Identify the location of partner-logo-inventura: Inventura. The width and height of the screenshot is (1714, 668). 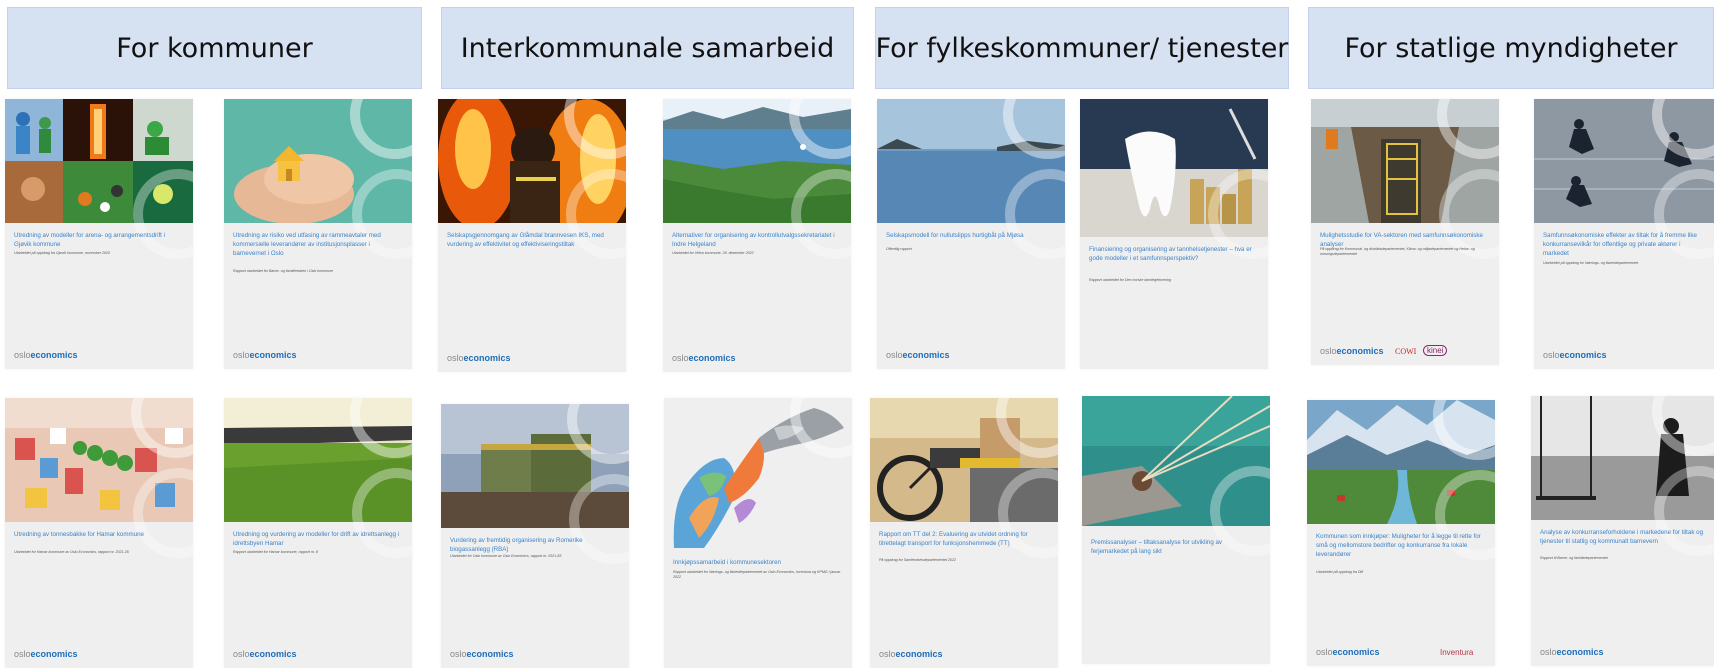
(1457, 652).